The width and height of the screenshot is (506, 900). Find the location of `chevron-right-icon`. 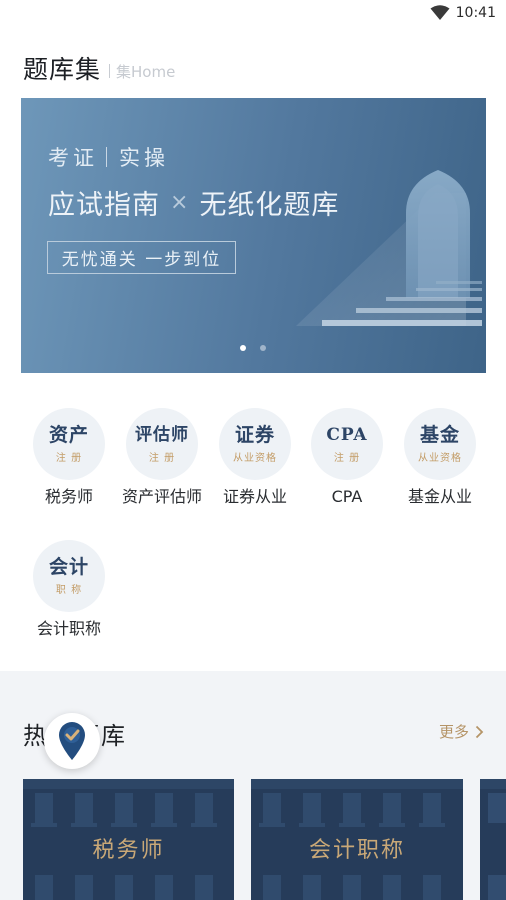

chevron-right-icon is located at coordinates (479, 731).